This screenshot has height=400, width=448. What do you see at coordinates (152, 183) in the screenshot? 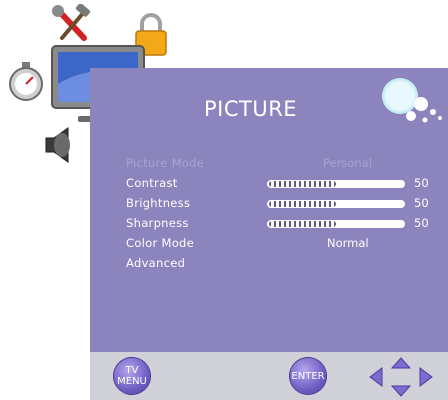
I see `menu-item-contrast: Contrast` at bounding box center [152, 183].